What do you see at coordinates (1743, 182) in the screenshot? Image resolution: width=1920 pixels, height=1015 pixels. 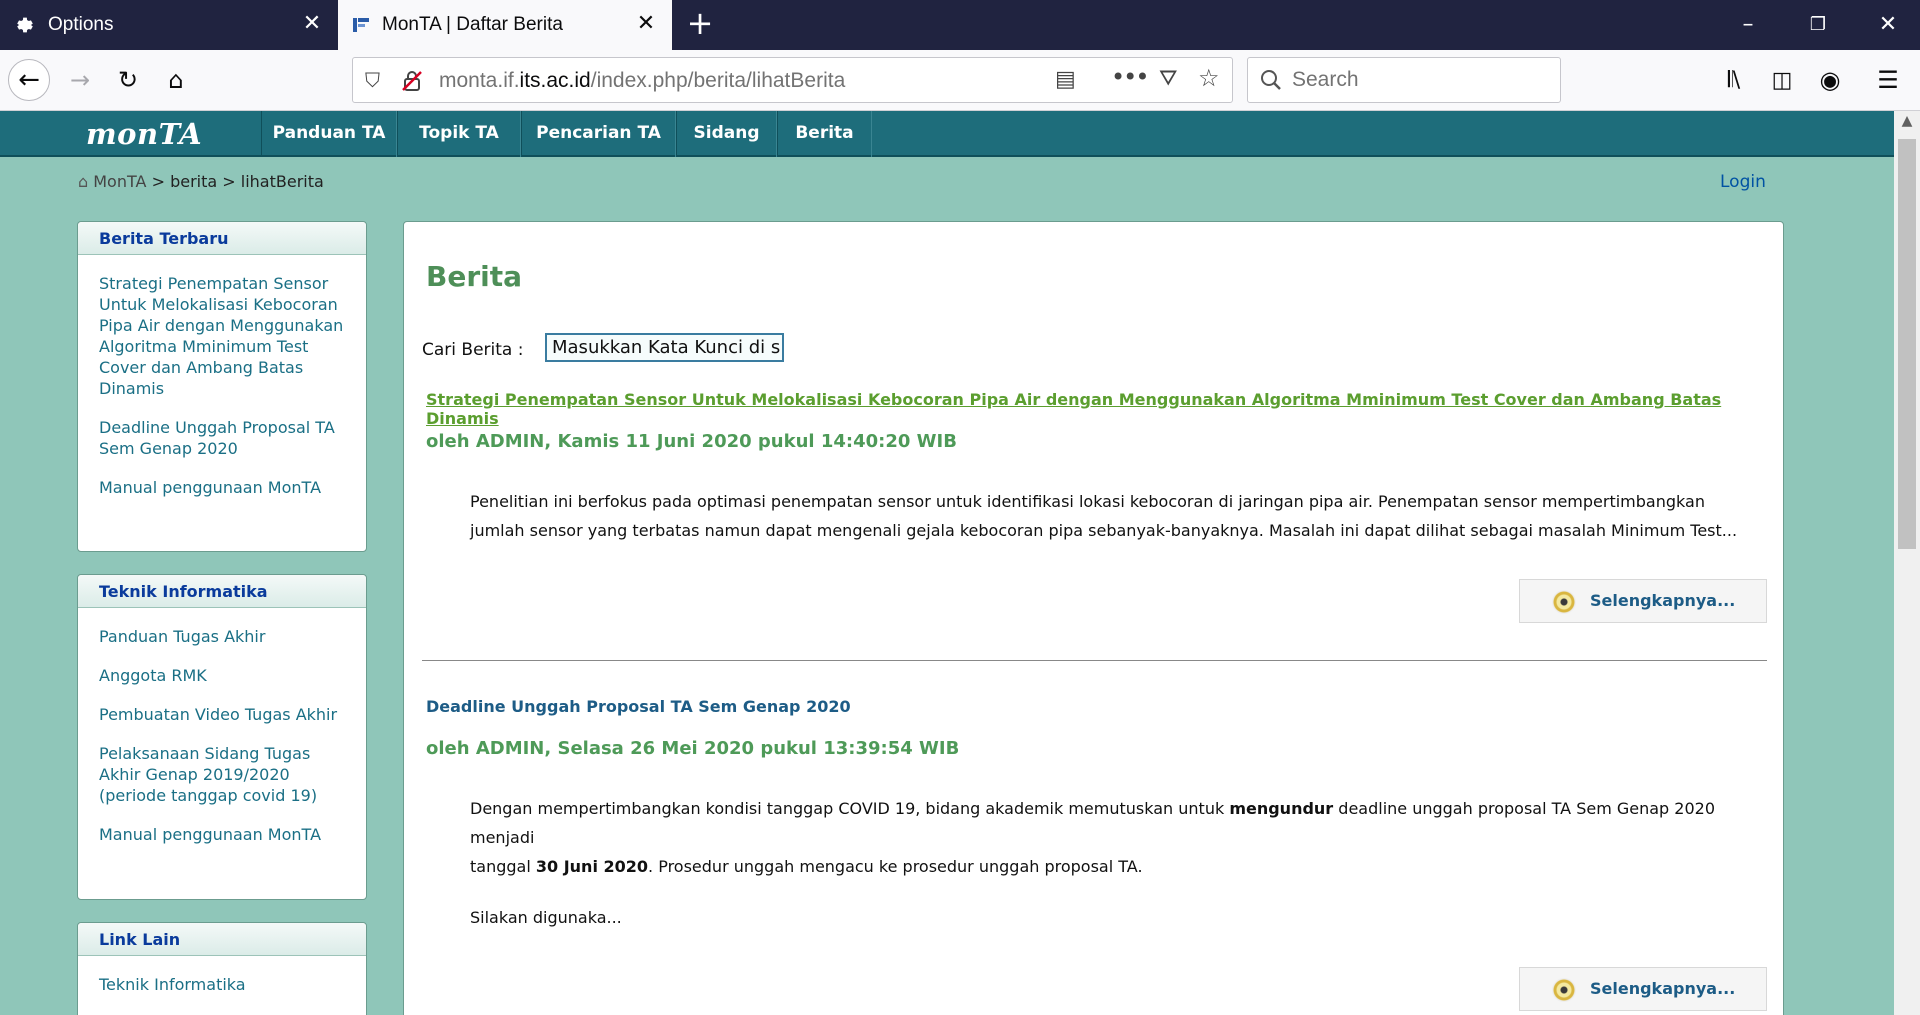 I see `login-link: Login` at bounding box center [1743, 182].